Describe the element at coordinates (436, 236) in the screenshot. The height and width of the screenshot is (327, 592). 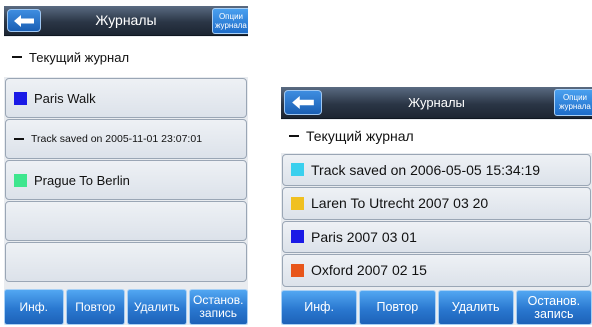
I see `list-item: Paris 2007 03 01` at that location.